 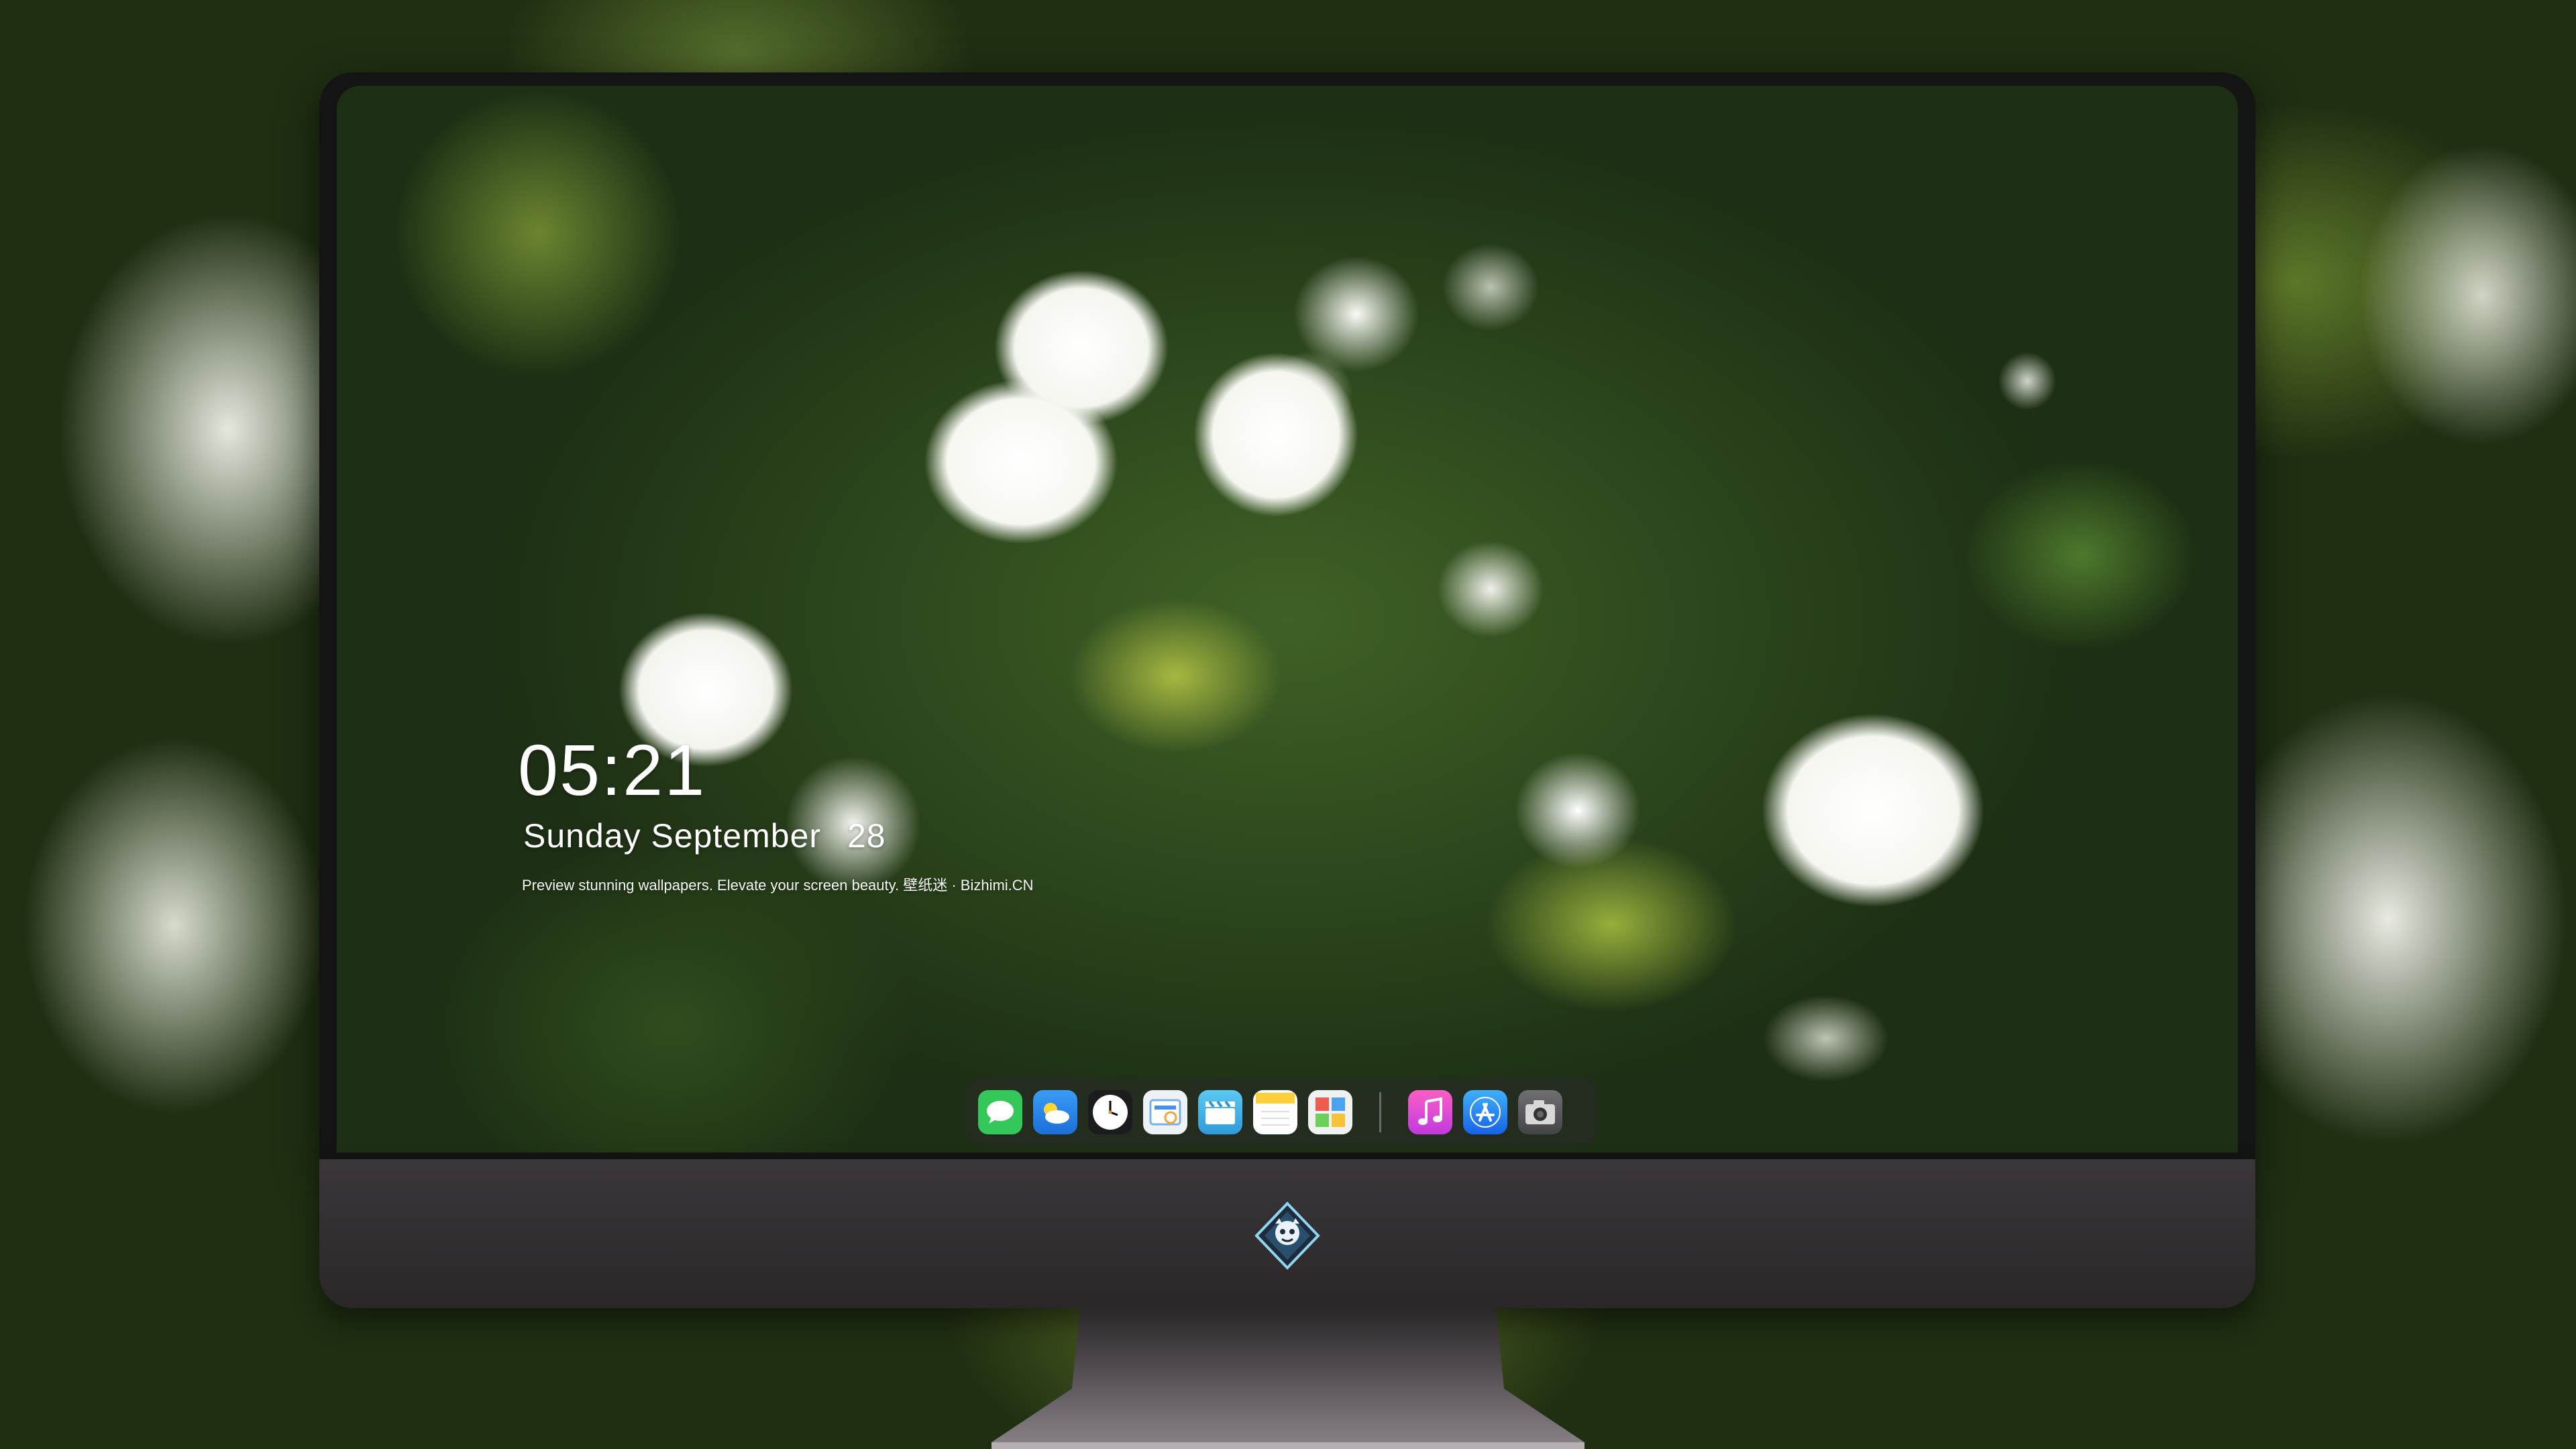 What do you see at coordinates (1540, 1112) in the screenshot?
I see `camera-icon` at bounding box center [1540, 1112].